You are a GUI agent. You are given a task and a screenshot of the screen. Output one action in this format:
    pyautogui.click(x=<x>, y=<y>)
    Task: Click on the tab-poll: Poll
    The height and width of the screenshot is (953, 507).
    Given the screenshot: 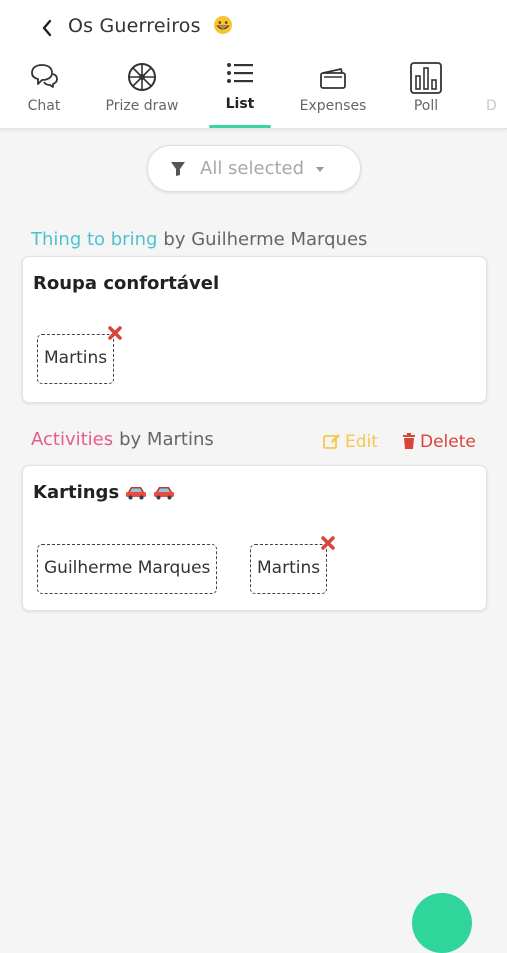 What is the action you would take?
    pyautogui.click(x=426, y=91)
    